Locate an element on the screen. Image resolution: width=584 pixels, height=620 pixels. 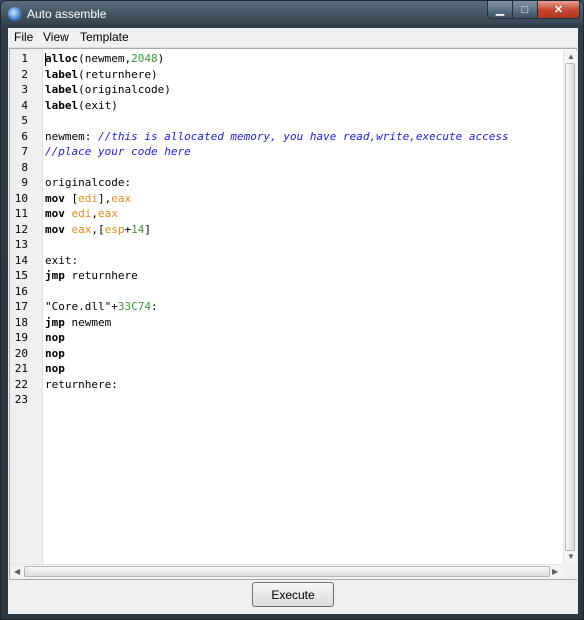
close-icon: ✕ is located at coordinates (558, 10).